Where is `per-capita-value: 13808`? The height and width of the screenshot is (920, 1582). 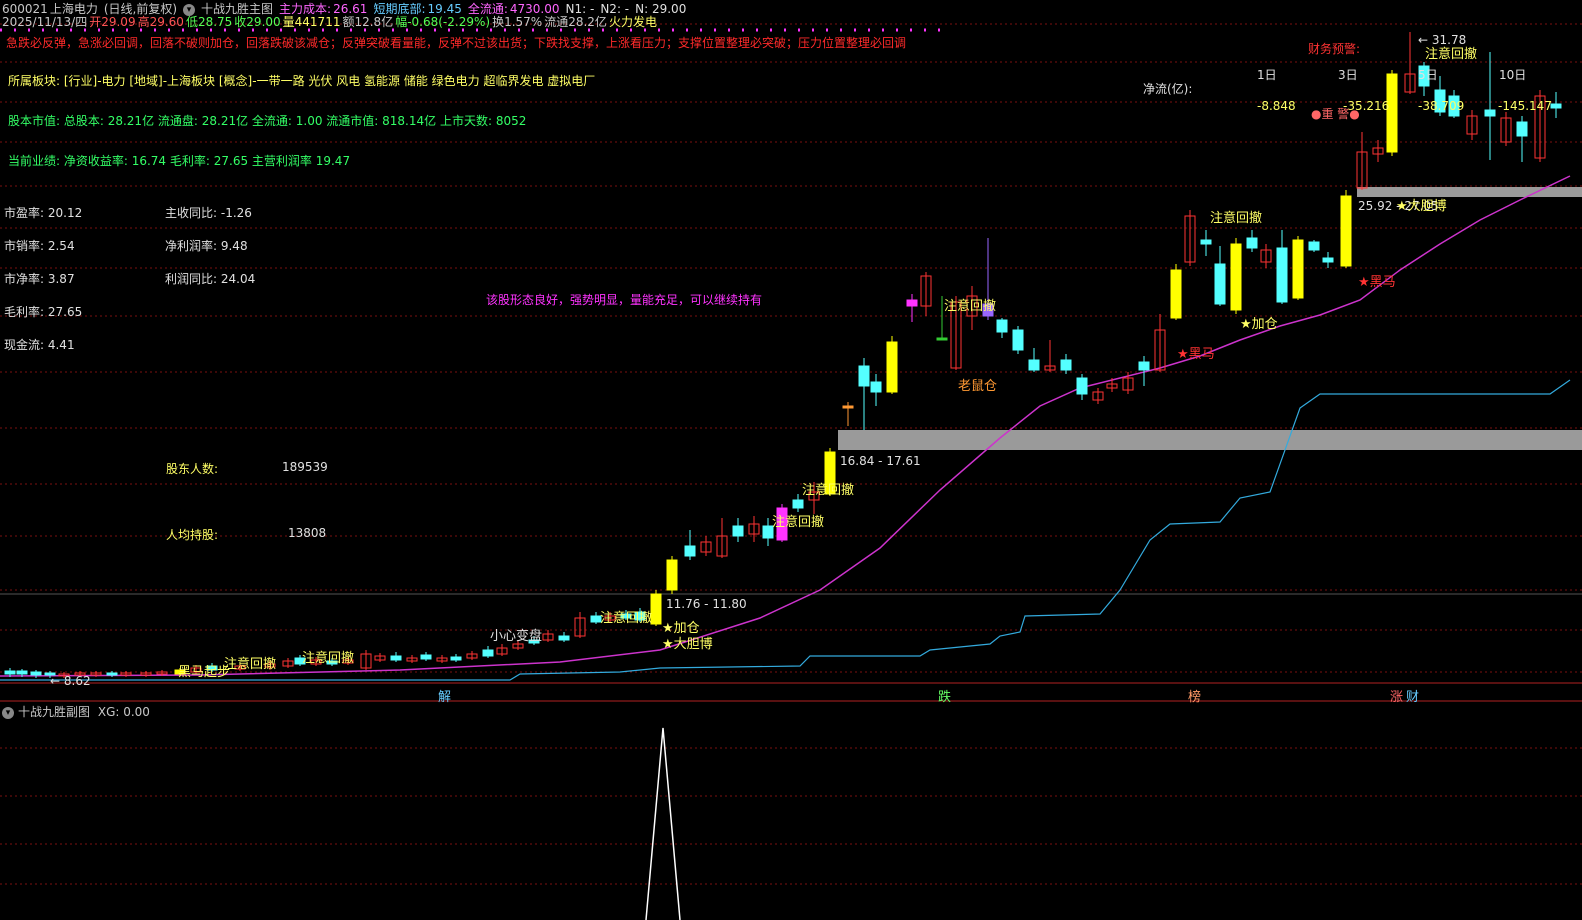
per-capita-value: 13808 is located at coordinates (307, 533).